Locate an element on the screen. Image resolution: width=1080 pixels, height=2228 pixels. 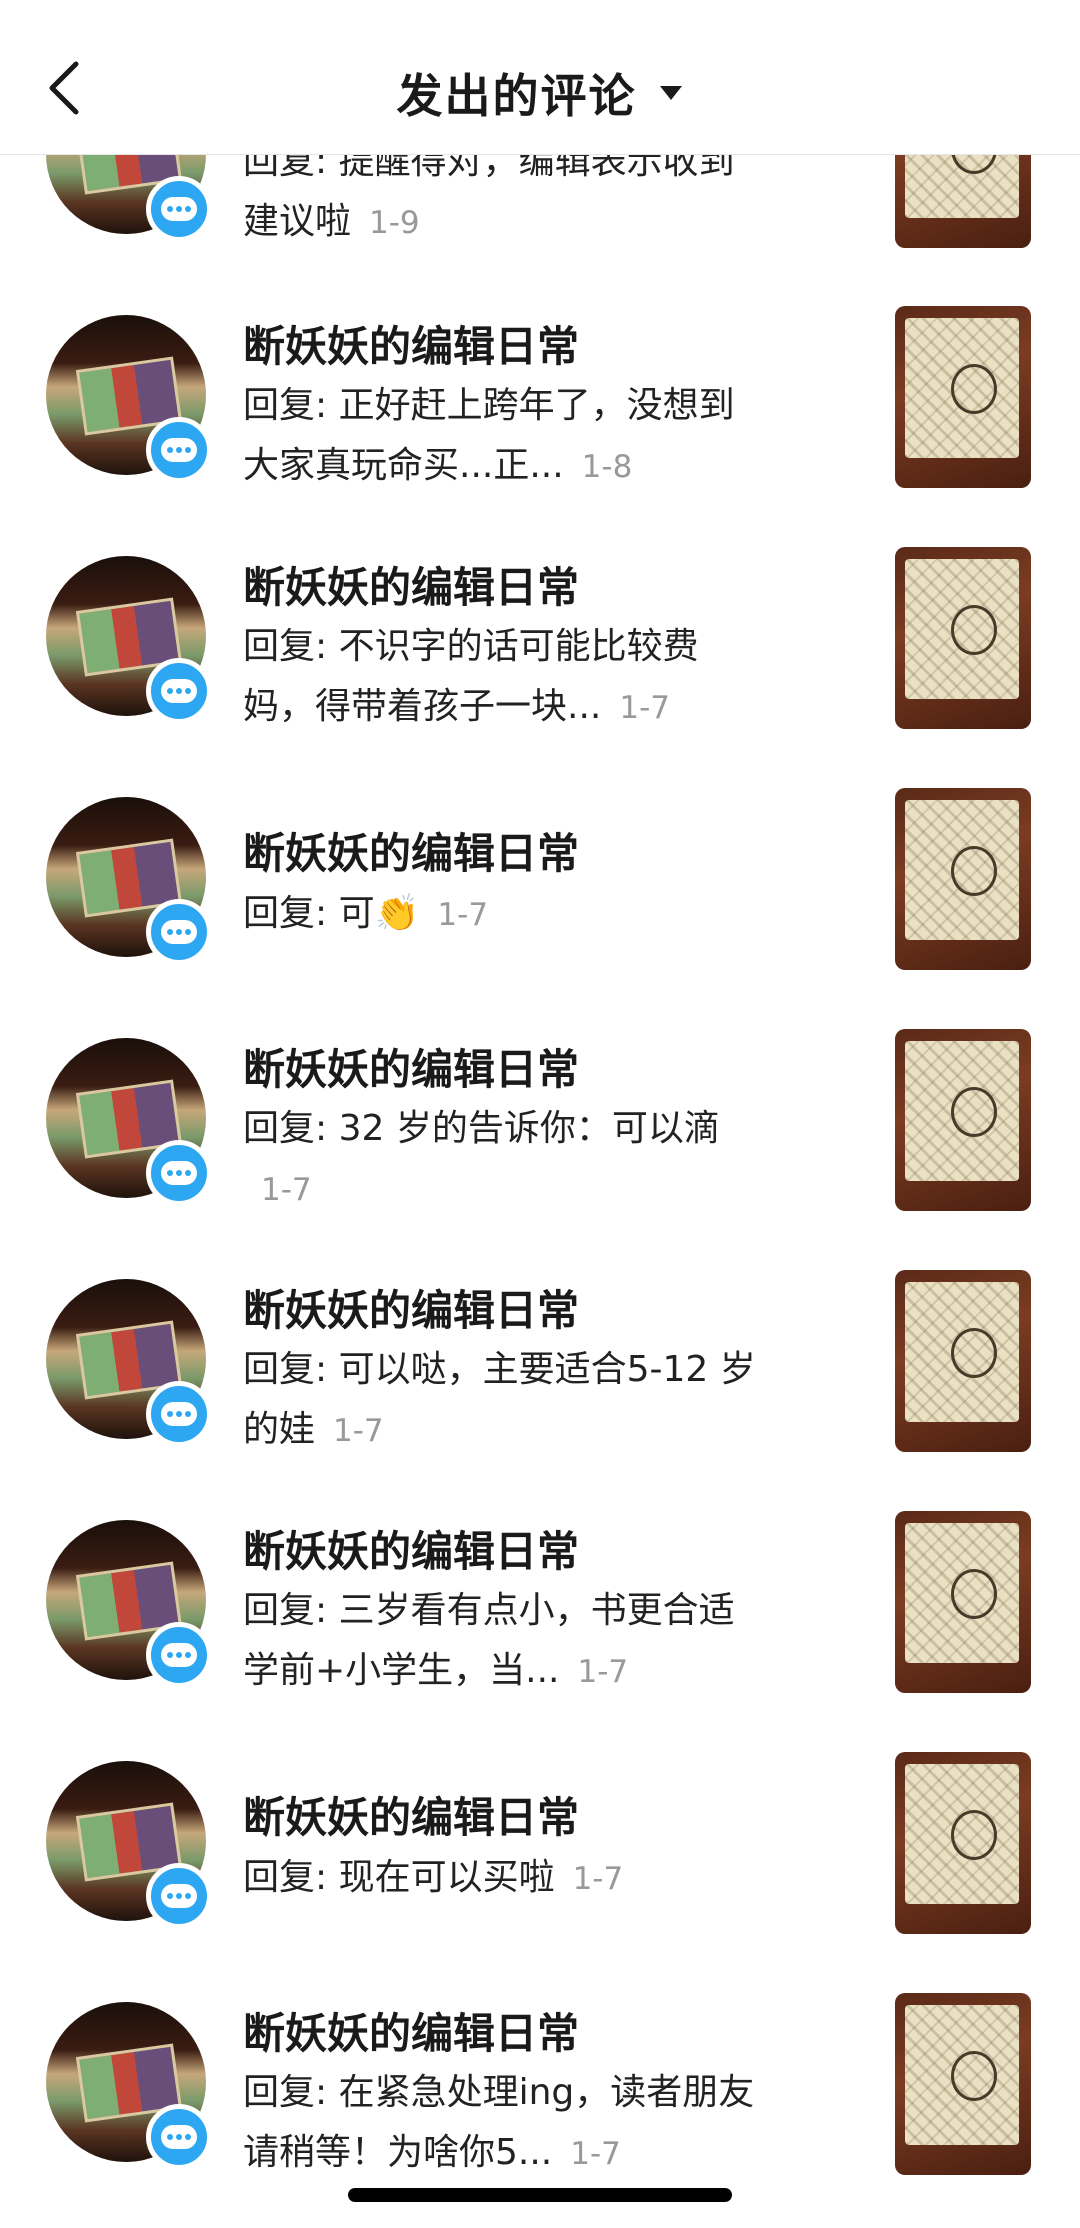
comment-item: 断妖妖的编辑日常 回复: 32 岁的告诉你：可以滴1-7 is located at coordinates (540, 1143).